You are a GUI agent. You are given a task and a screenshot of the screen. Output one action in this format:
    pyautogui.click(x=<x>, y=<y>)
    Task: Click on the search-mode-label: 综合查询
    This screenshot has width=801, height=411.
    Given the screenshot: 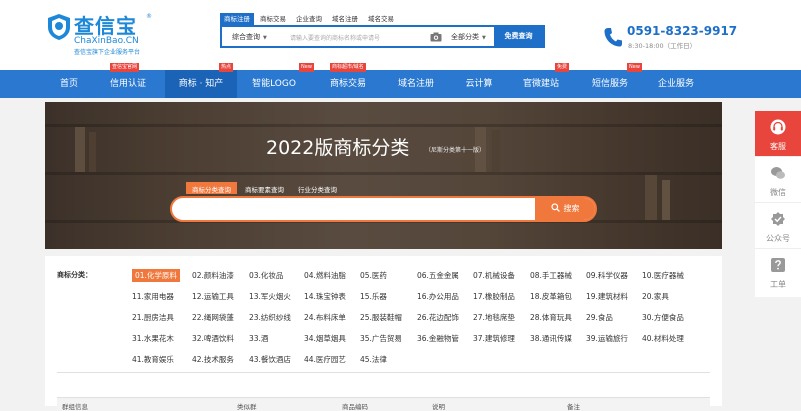 What is the action you would take?
    pyautogui.click(x=246, y=37)
    